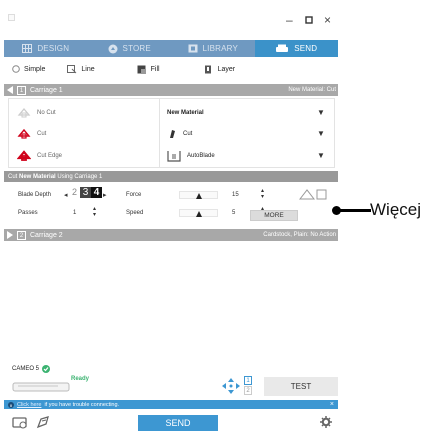 This screenshot has height=433, width=443. What do you see at coordinates (171, 368) in the screenshot?
I see `device-status: CAMEO 5` at bounding box center [171, 368].